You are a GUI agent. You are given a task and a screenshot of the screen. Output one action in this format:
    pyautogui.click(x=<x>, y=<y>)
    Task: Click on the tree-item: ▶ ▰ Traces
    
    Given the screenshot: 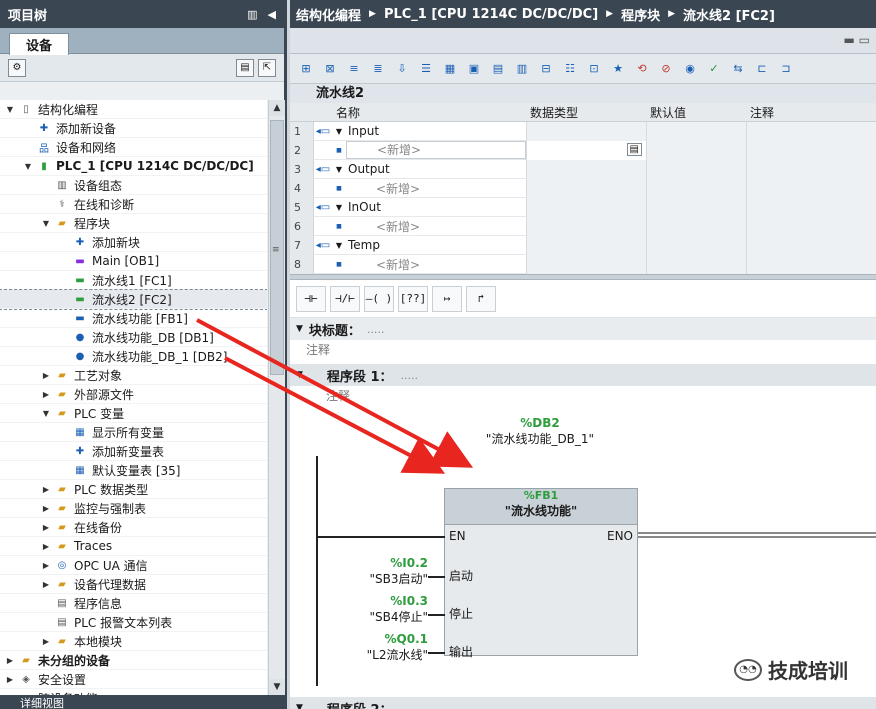 What is the action you would take?
    pyautogui.click(x=133, y=546)
    